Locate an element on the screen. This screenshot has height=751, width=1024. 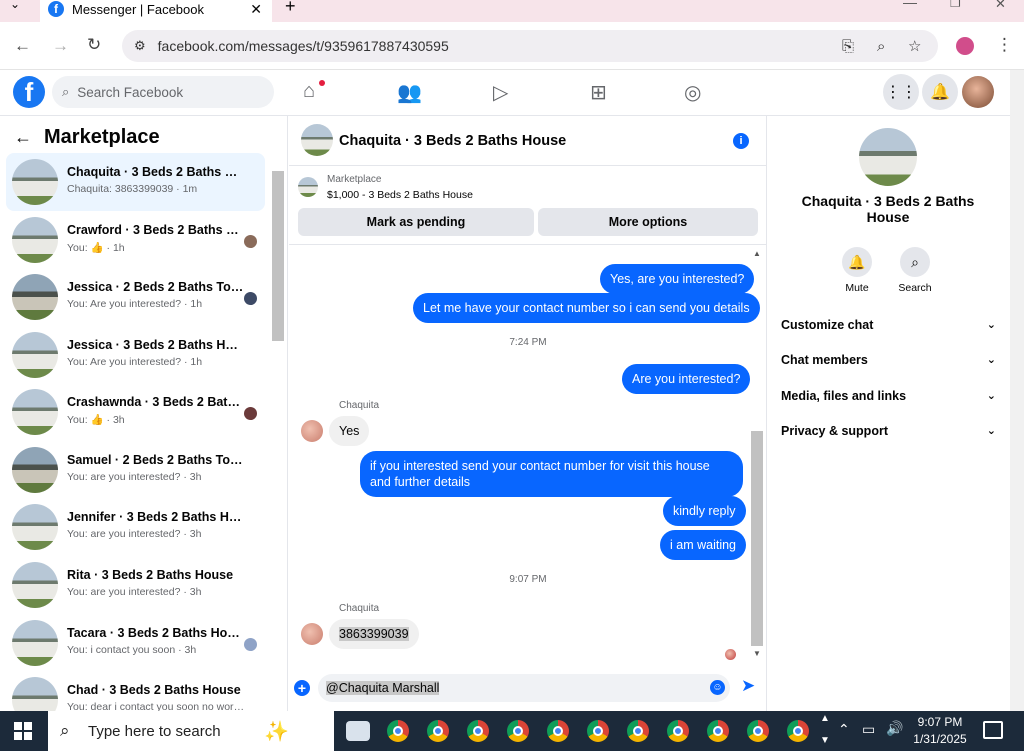
read-receipt-avatar is located at coordinates (250, 298).